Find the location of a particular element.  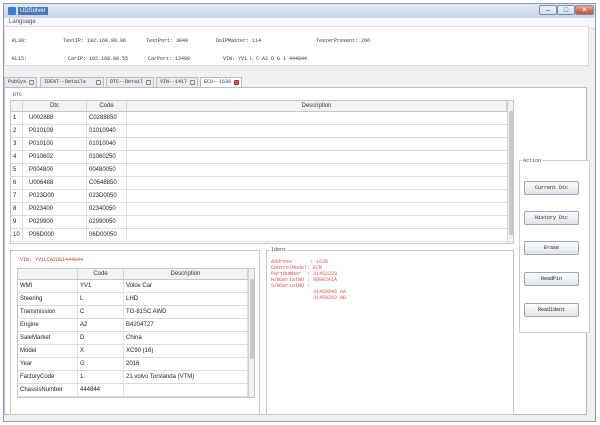

description-cell: Volov Car is located at coordinates (186, 286).